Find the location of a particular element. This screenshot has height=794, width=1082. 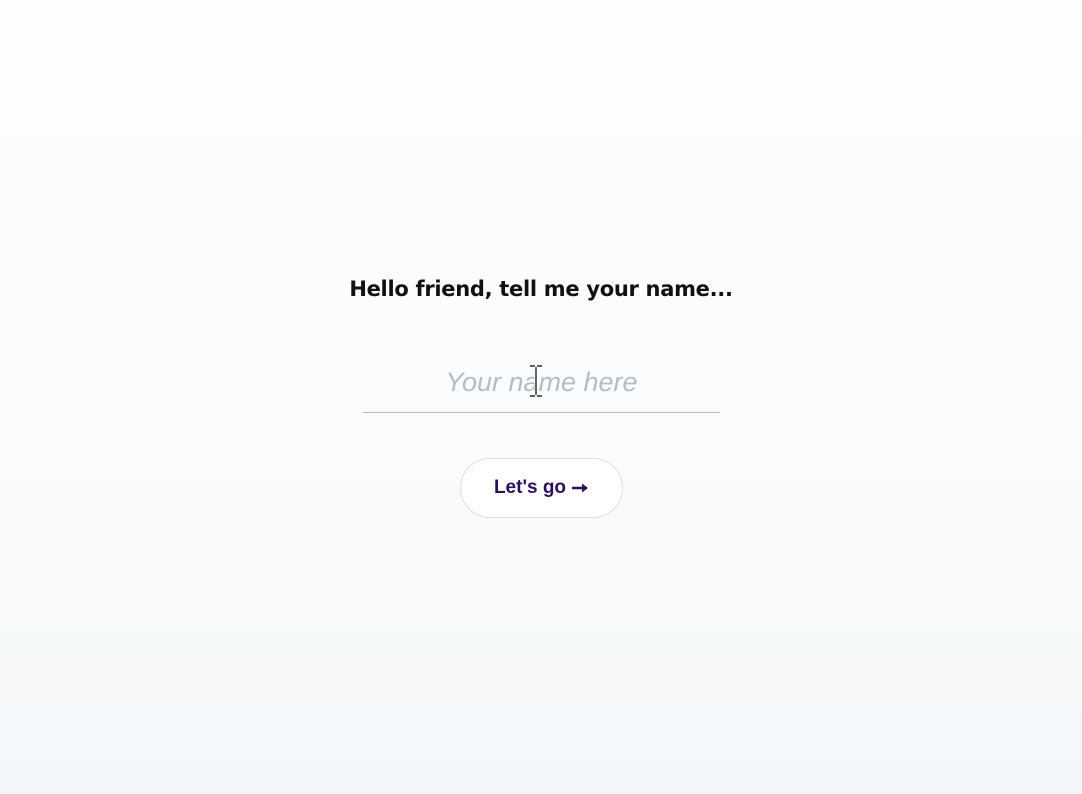

lets-go-label: Let's go is located at coordinates (530, 487).